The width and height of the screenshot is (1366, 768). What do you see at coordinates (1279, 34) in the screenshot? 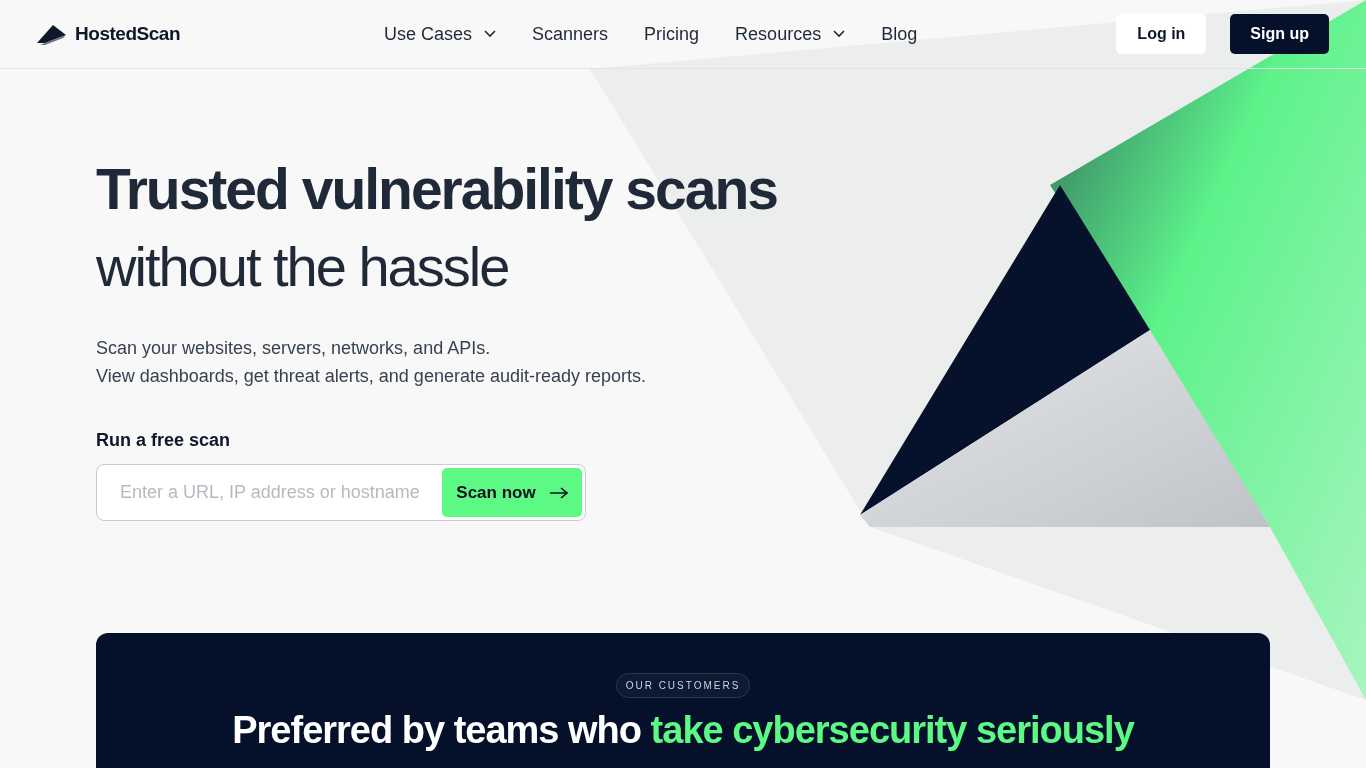
I see `sign-up-button: Sign up` at bounding box center [1279, 34].